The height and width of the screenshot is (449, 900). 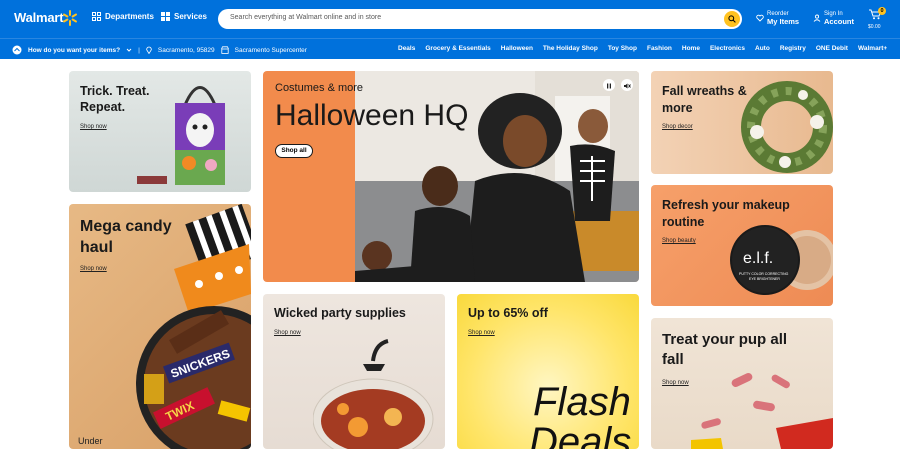 What do you see at coordinates (271, 50) in the screenshot?
I see `store-name: Sacramento Supercenter` at bounding box center [271, 50].